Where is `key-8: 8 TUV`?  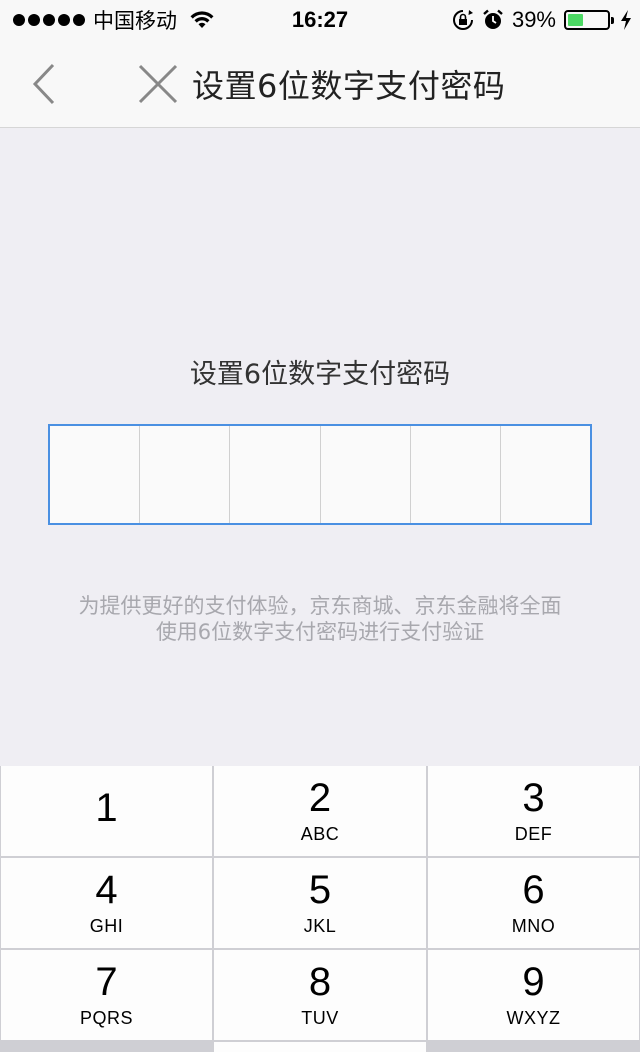 key-8: 8 TUV is located at coordinates (320, 995).